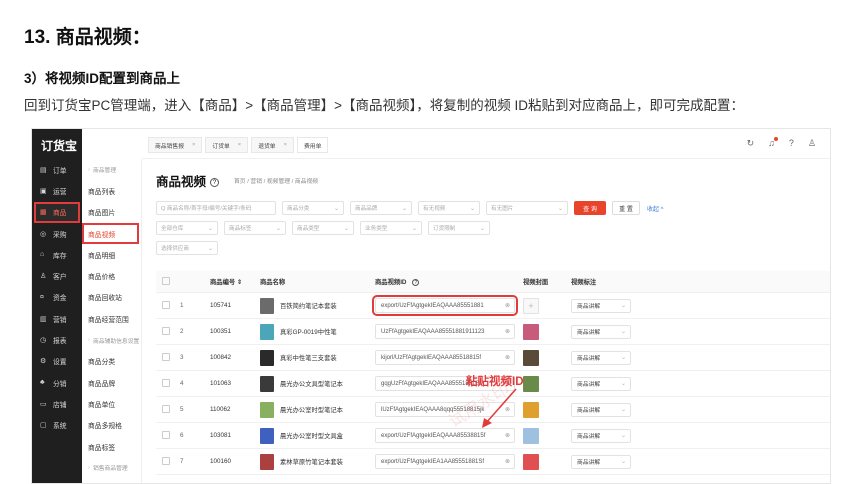  What do you see at coordinates (57, 190) in the screenshot?
I see `sidebar-item-1: ▣ 运营` at bounding box center [57, 190].